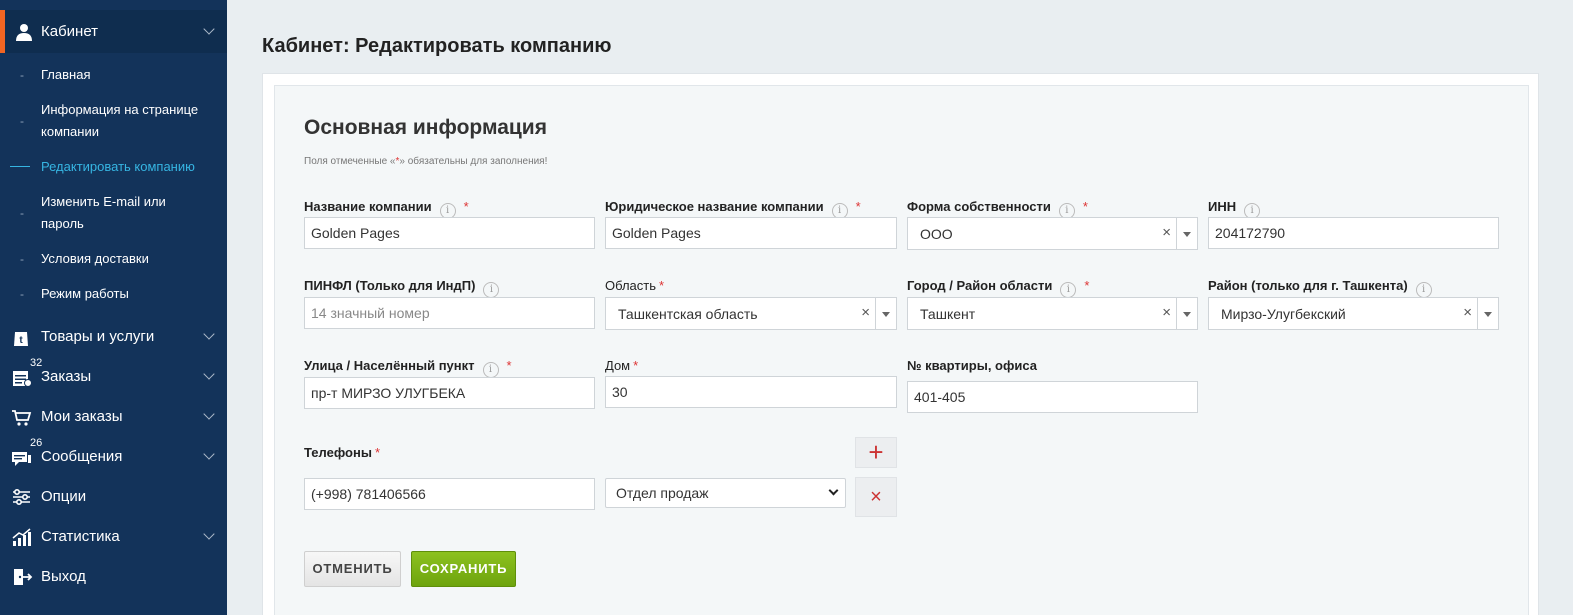  Describe the element at coordinates (425, 127) in the screenshot. I see `section-title: Основная информация` at that location.